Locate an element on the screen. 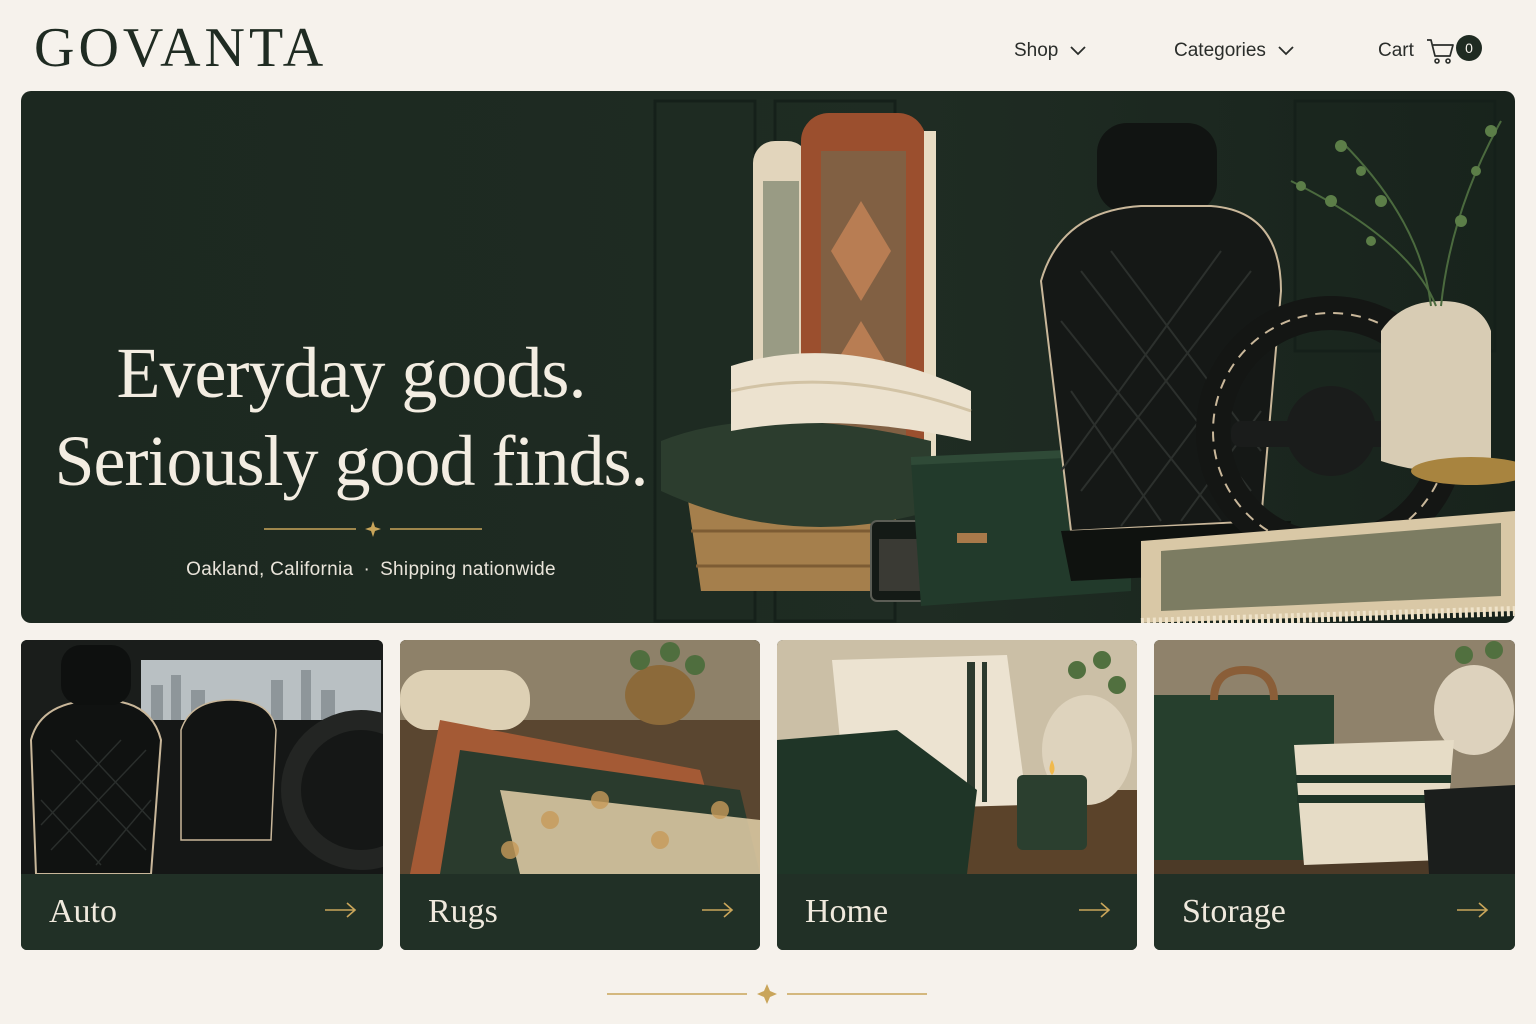 The image size is (1536, 1024). auto-image is located at coordinates (202, 757).